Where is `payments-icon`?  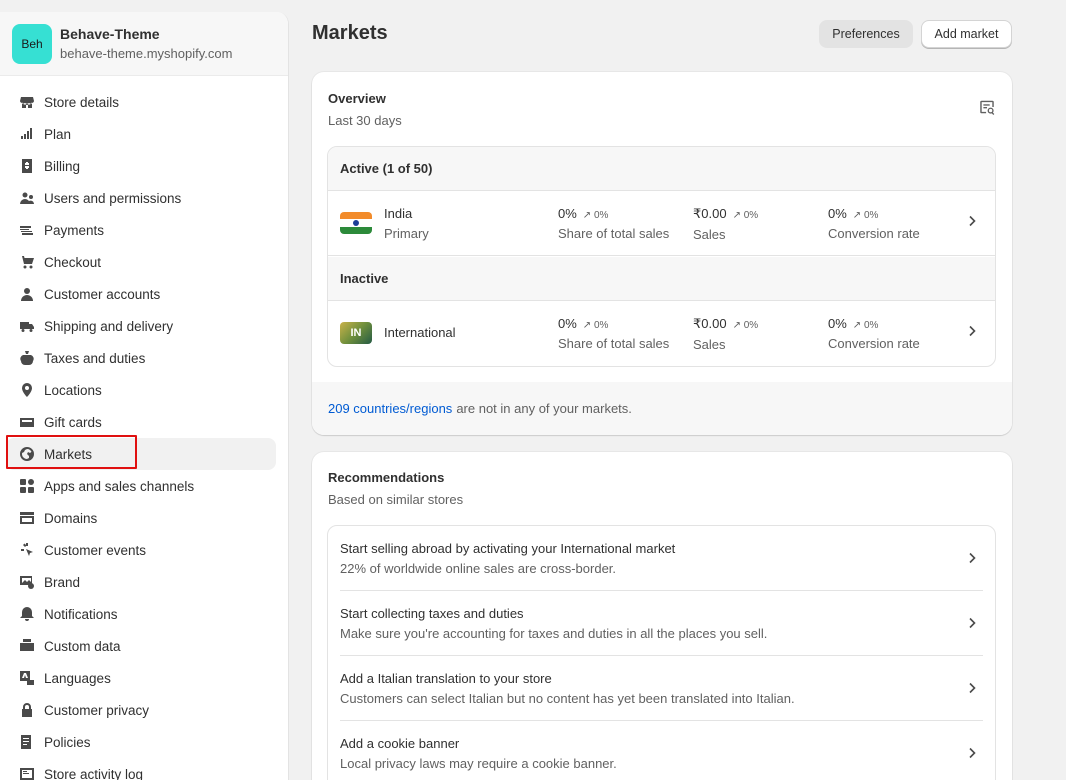
payments-icon is located at coordinates (27, 230).